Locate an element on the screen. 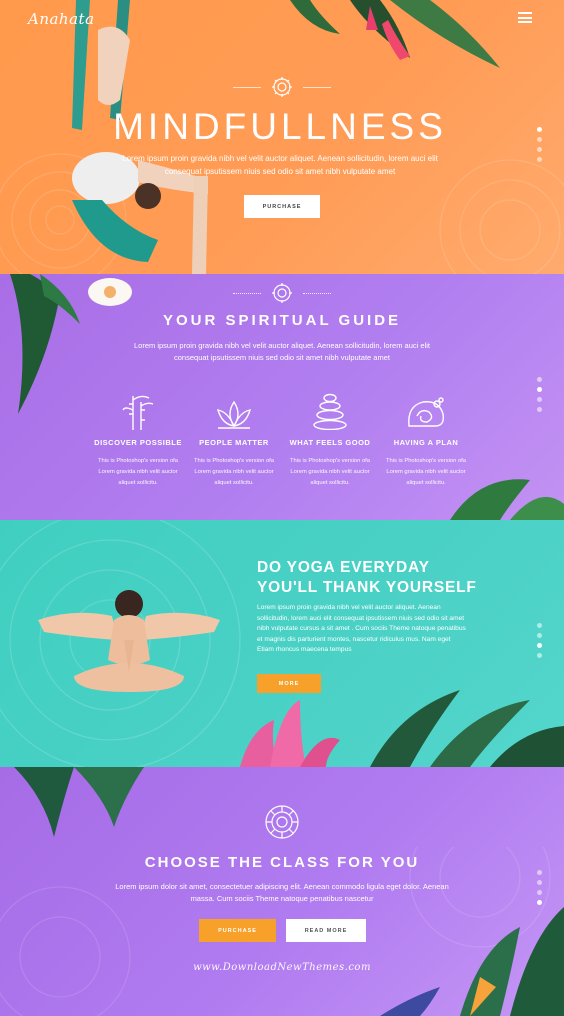  tropical-flowers is located at coordinates (472, 961).